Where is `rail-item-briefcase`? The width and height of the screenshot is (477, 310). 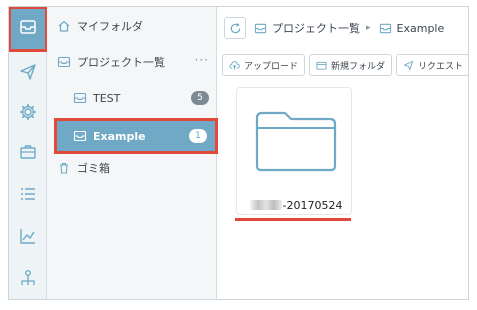 rail-item-briefcase is located at coordinates (28, 154).